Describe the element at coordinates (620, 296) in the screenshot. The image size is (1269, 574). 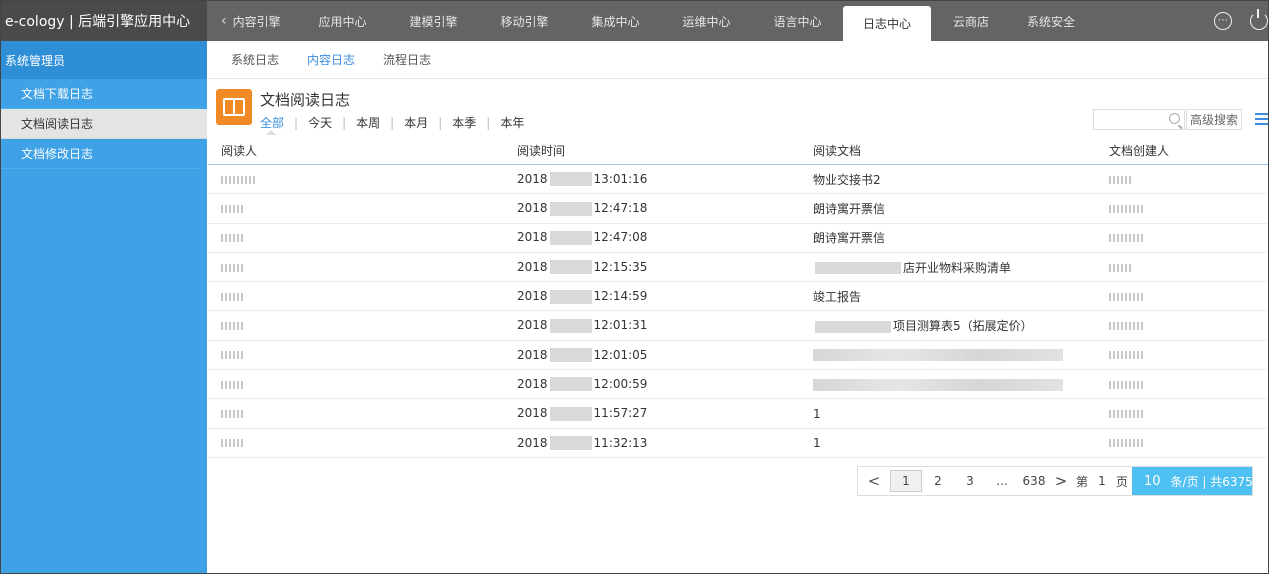
I see `read-time: 12:14:59` at that location.